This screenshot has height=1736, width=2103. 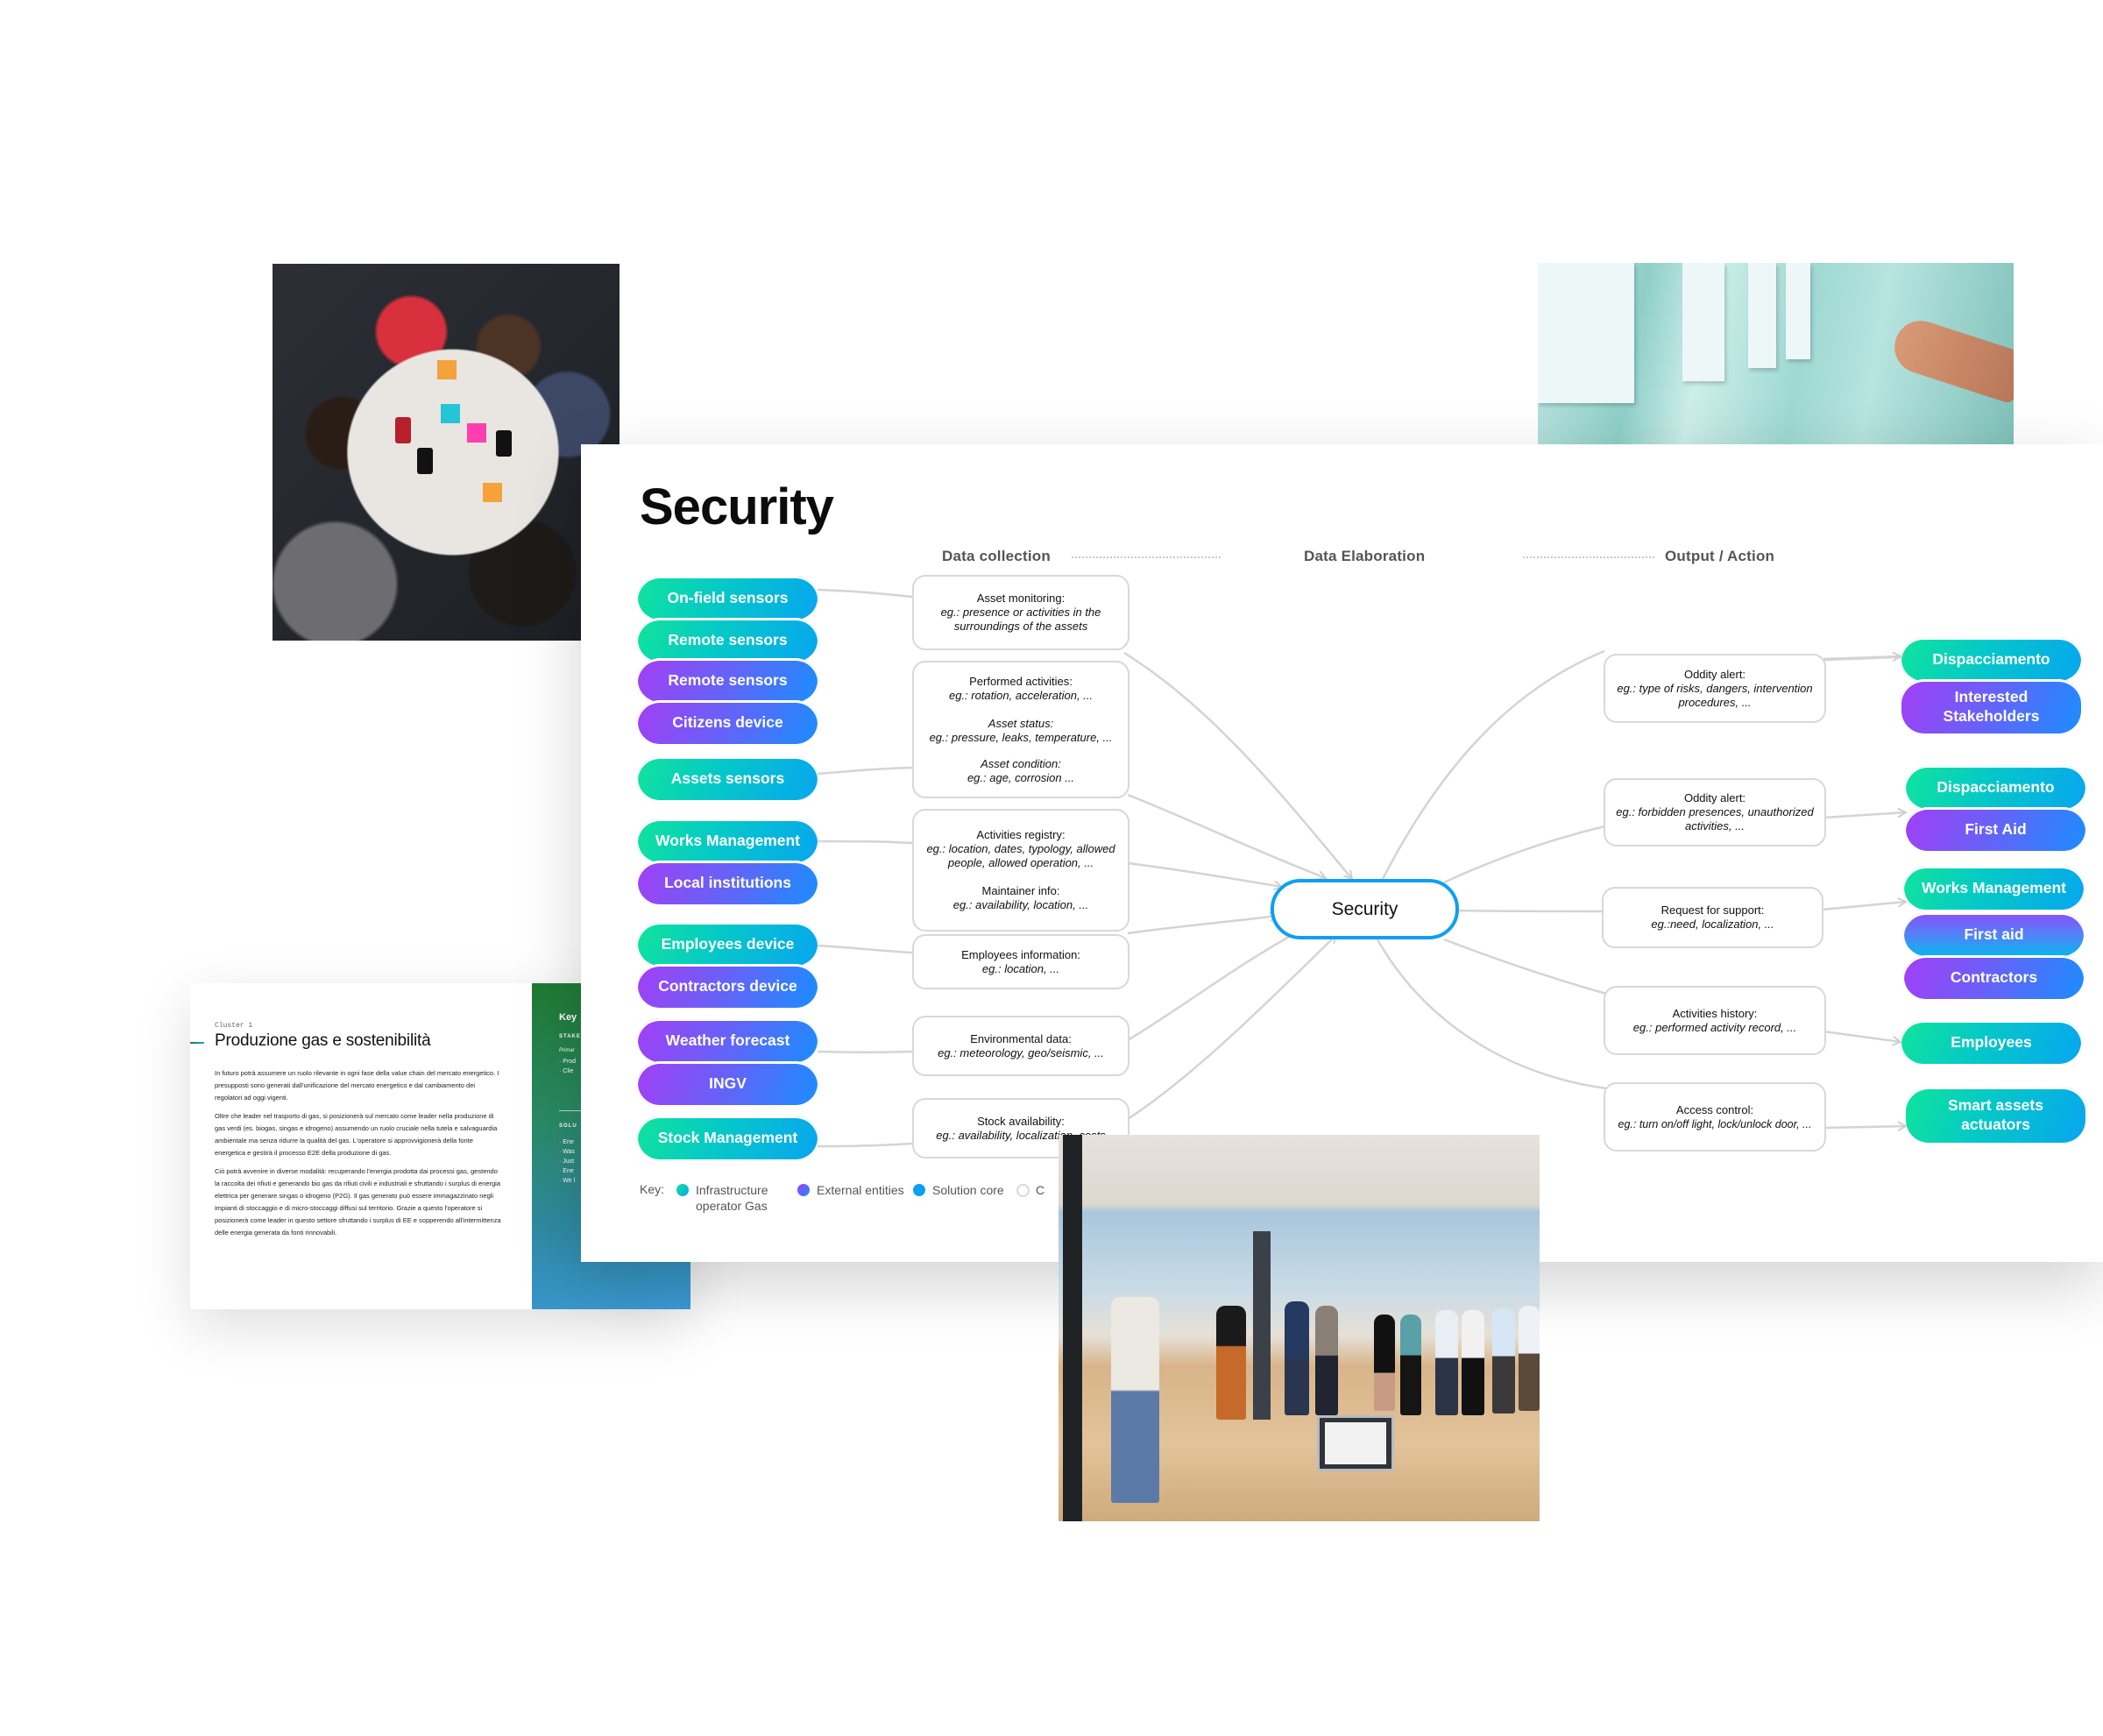 What do you see at coordinates (1720, 556) in the screenshot?
I see `column-header-output-action: Output / Action` at bounding box center [1720, 556].